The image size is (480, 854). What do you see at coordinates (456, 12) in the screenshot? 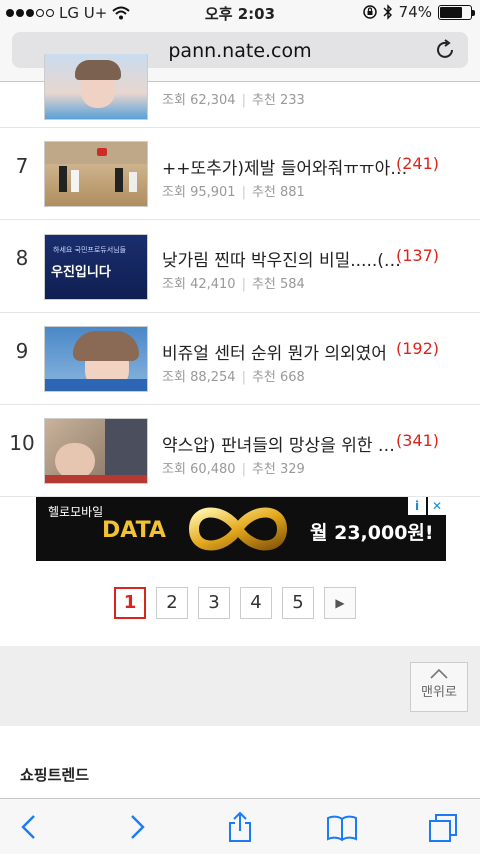
I see `battery-icon` at bounding box center [456, 12].